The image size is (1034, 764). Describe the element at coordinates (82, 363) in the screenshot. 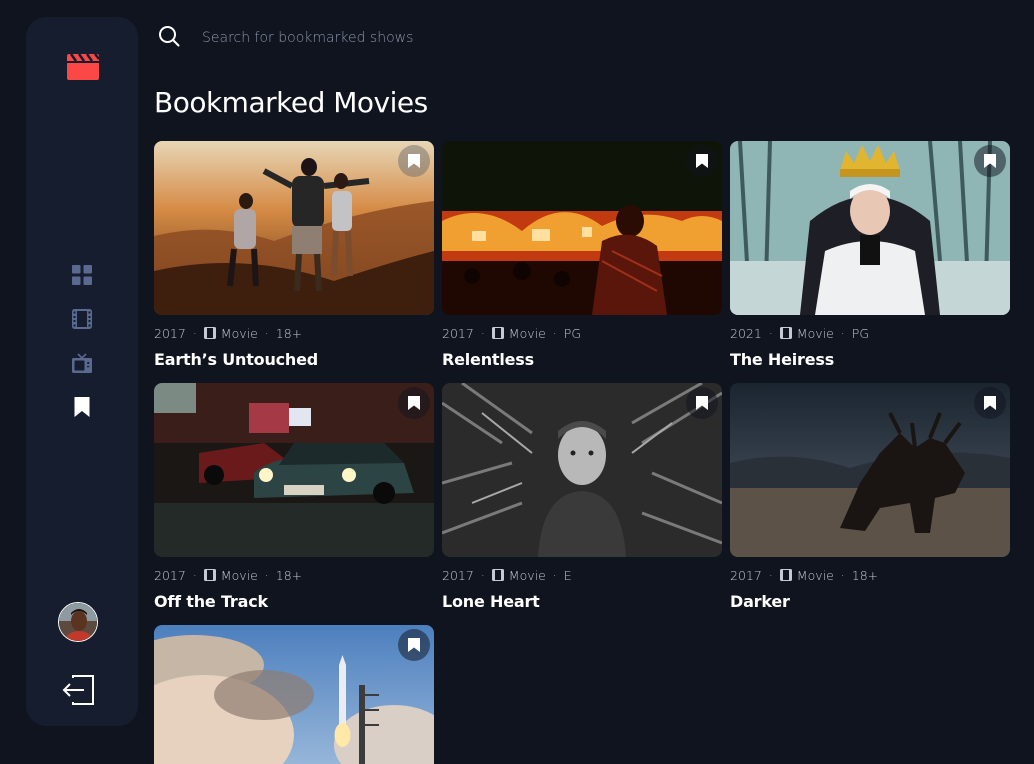

I see `tv-icon` at that location.